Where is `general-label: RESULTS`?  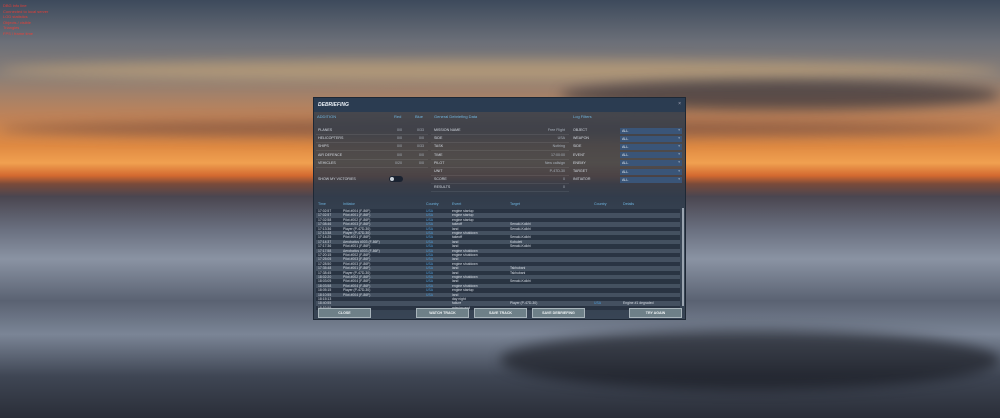 general-label: RESULTS is located at coordinates (442, 187).